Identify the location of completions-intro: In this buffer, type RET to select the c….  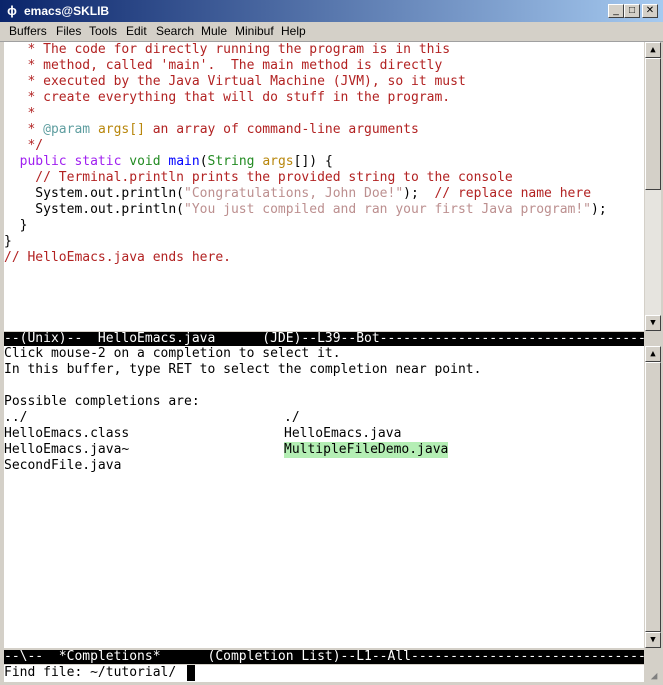
(243, 369).